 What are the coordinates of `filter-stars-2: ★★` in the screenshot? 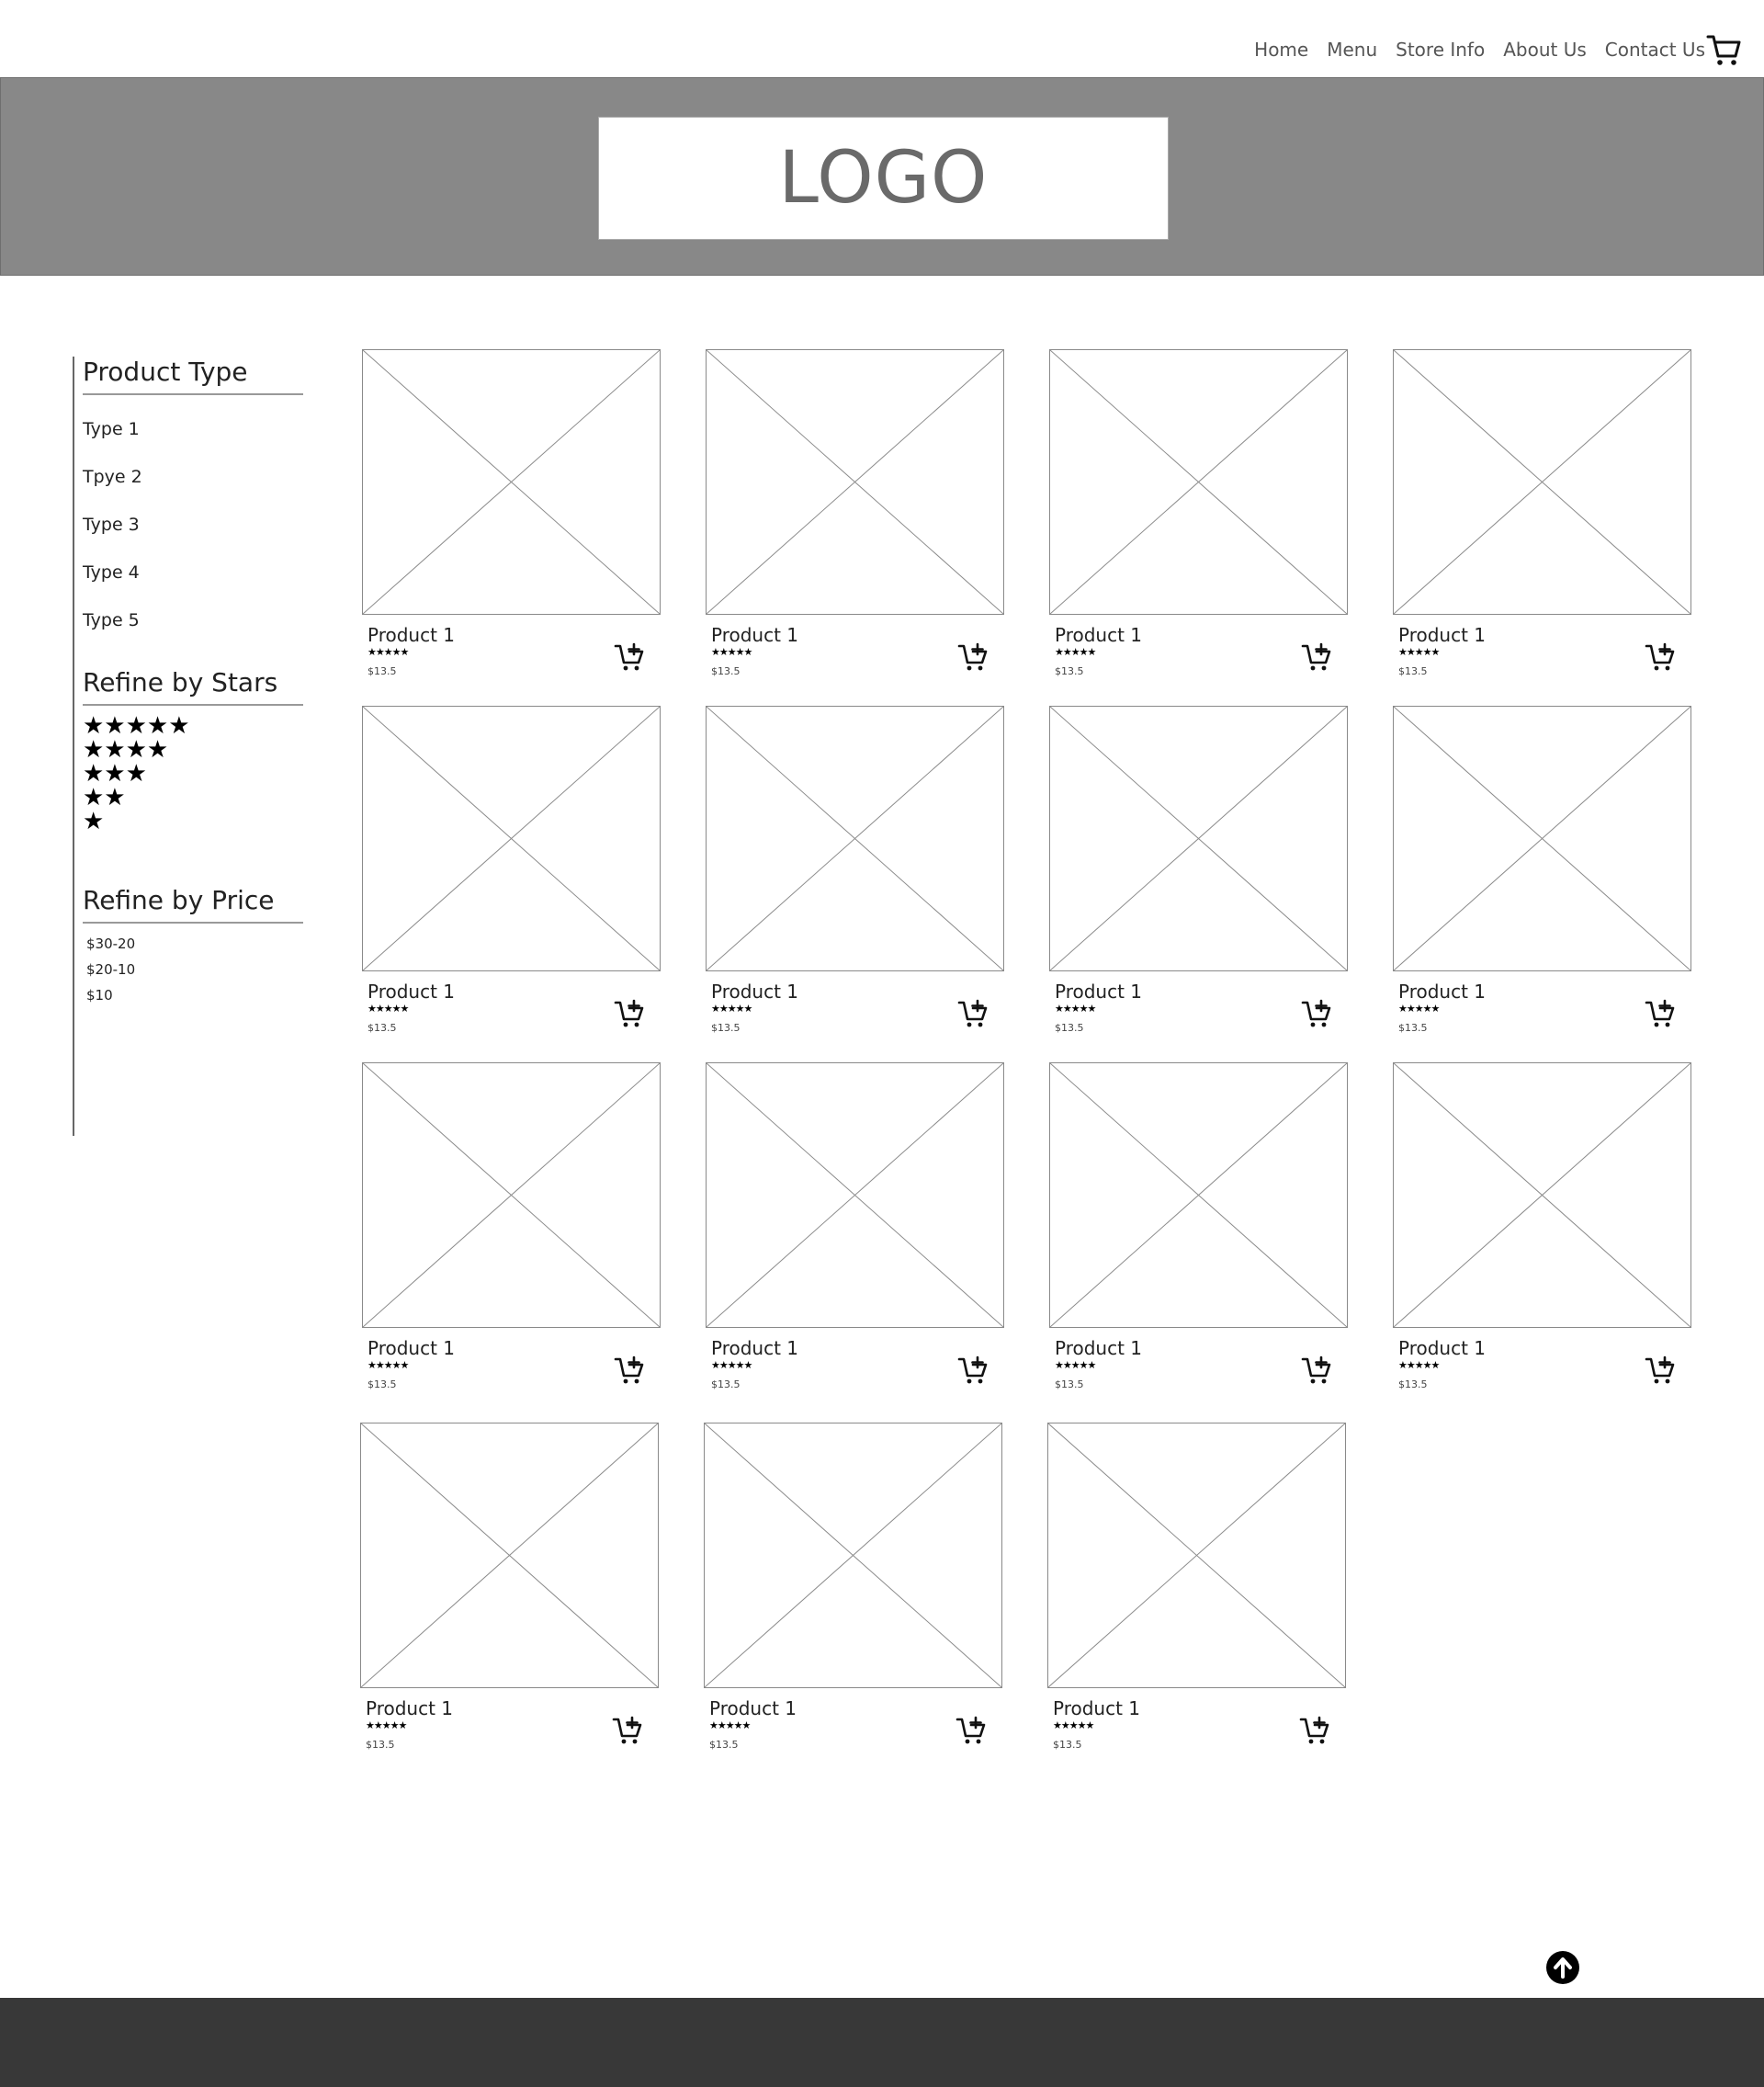 It's located at (105, 798).